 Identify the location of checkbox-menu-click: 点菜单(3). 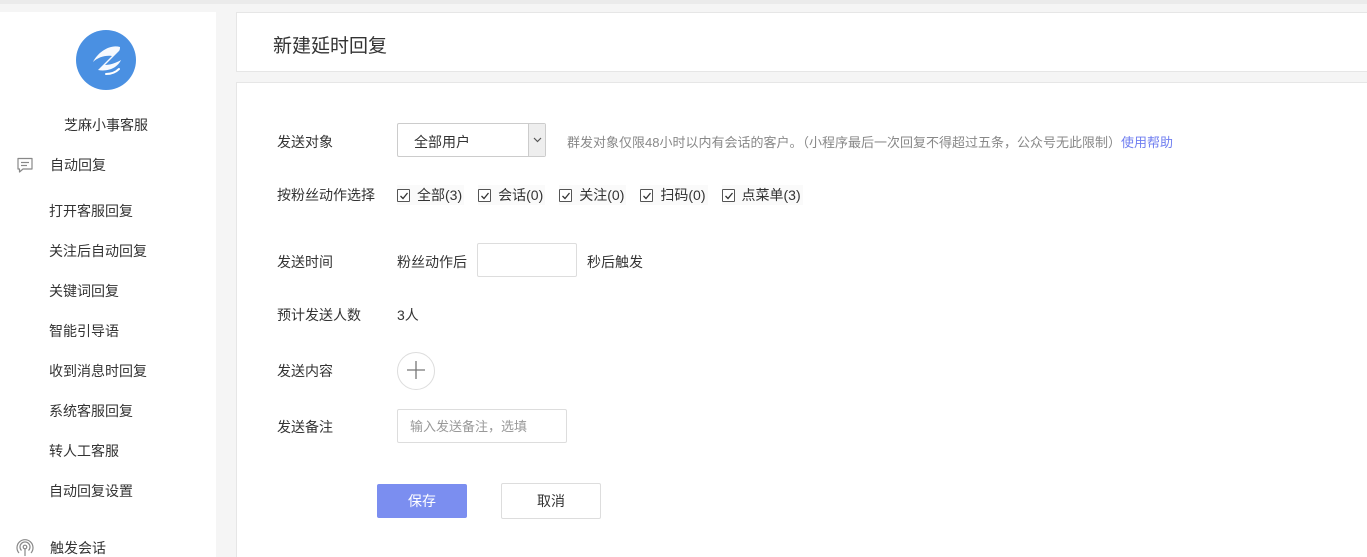
(762, 195).